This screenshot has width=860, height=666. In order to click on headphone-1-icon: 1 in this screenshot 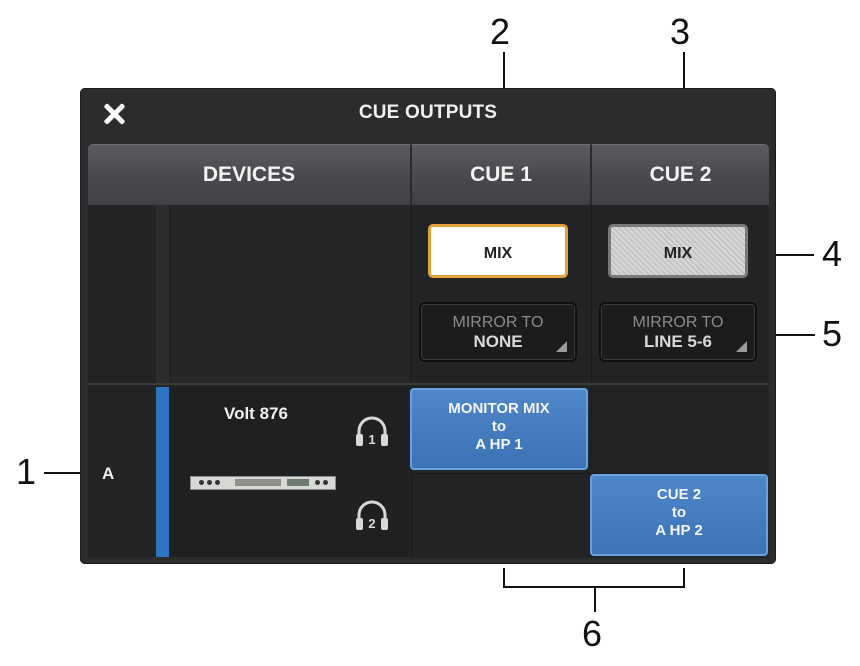, I will do `click(372, 431)`.